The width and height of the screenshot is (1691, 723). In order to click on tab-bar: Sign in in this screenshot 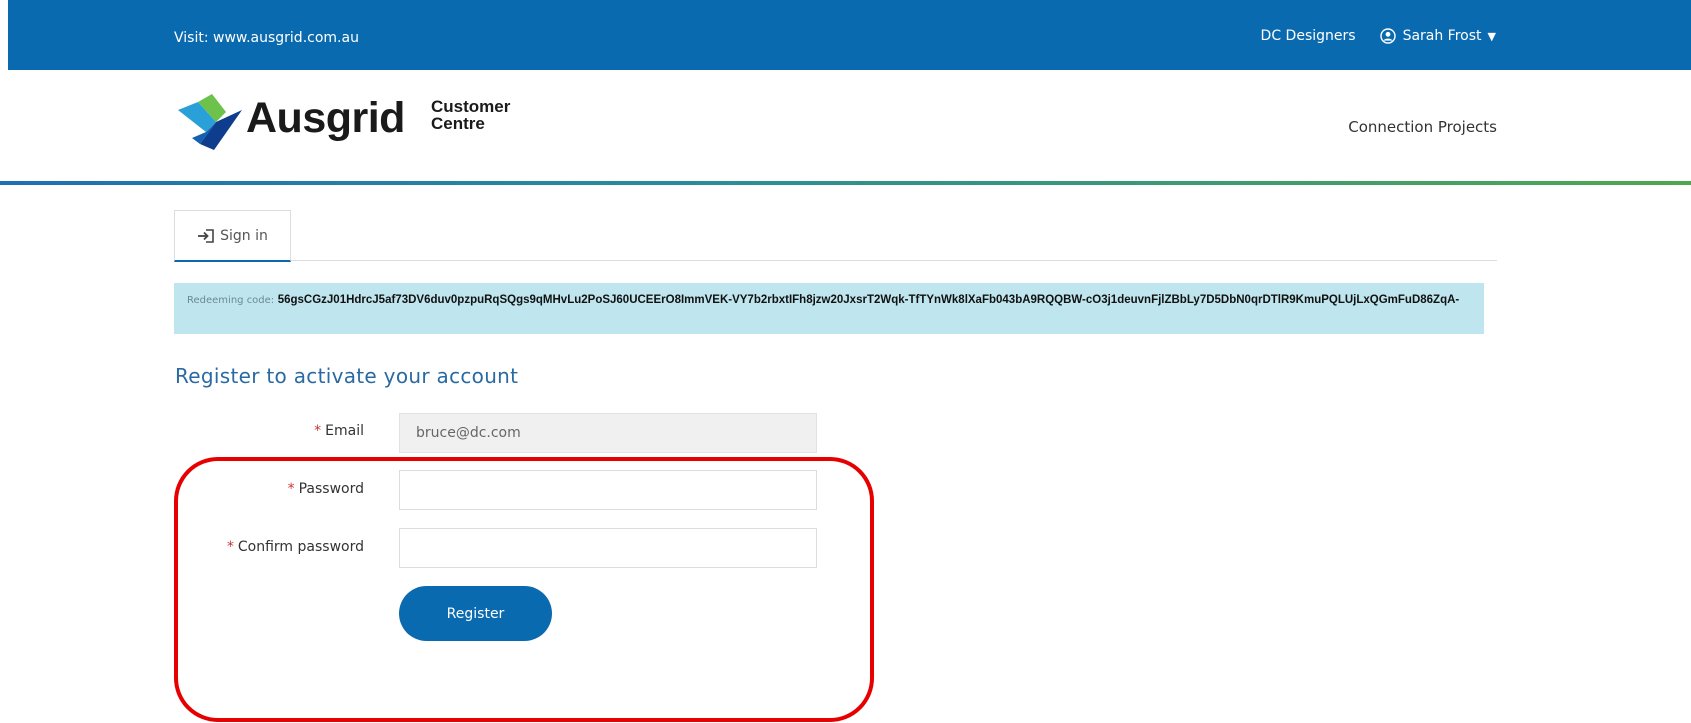, I will do `click(835, 236)`.